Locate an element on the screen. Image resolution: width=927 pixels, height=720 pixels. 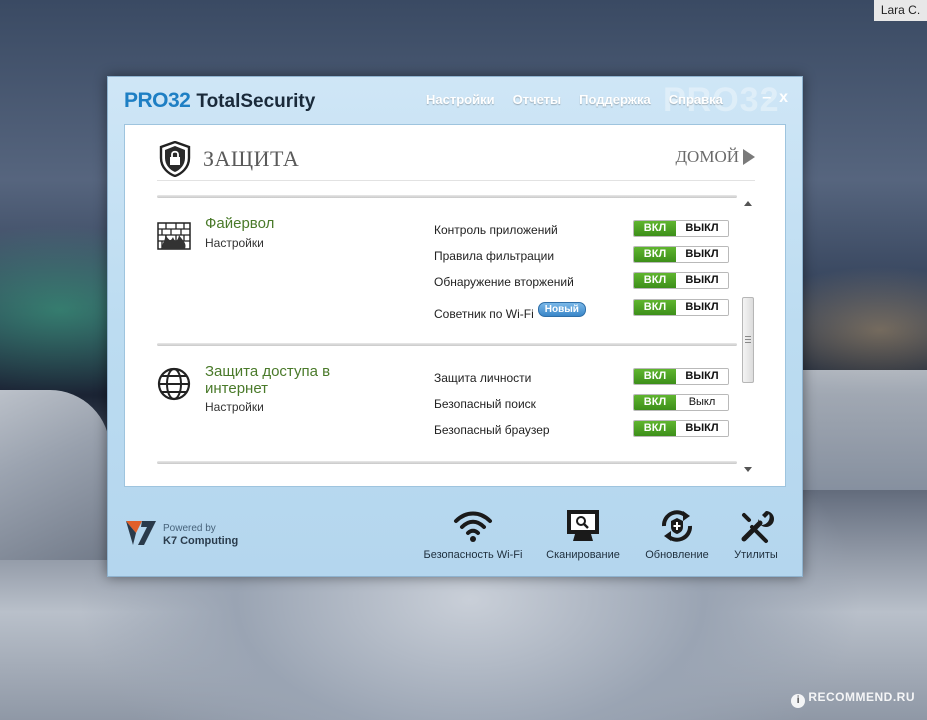
setting-row-intrusion: Обнаружение вторжений ВКЛ ВЫКЛ is located at coordinates (584, 282).